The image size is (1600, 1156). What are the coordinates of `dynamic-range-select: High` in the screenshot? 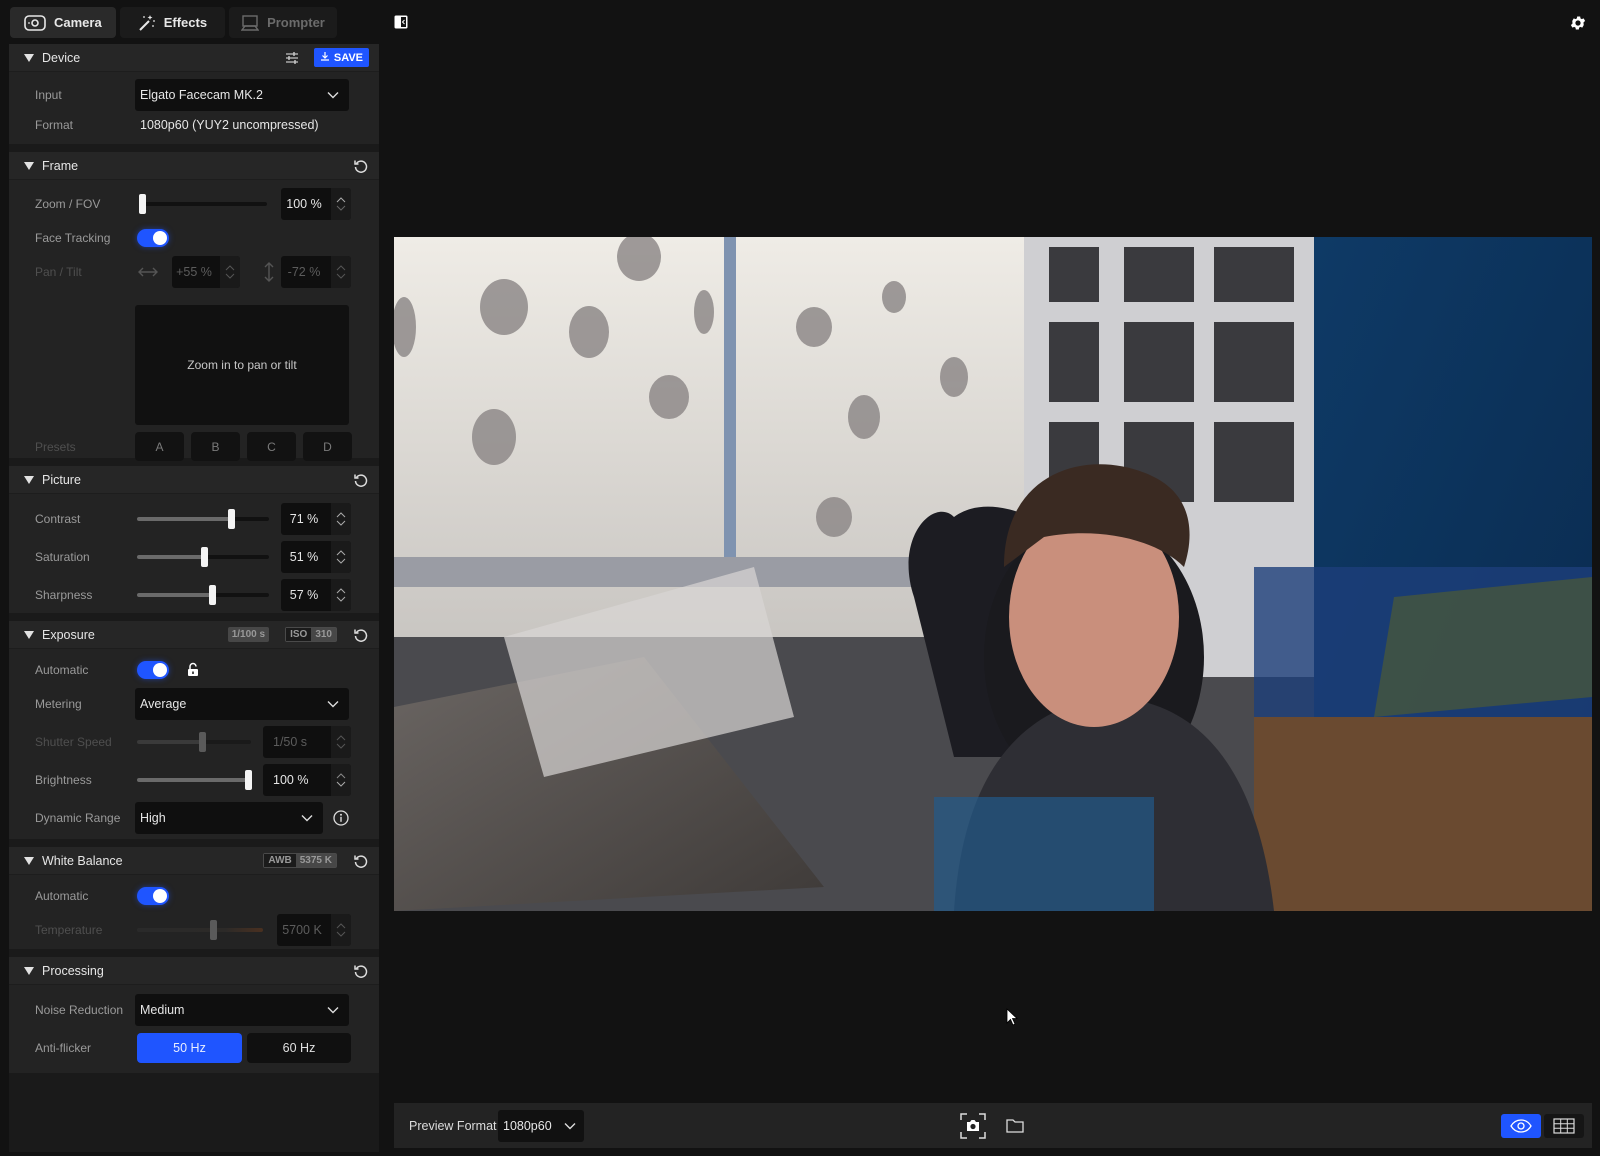 It's located at (229, 818).